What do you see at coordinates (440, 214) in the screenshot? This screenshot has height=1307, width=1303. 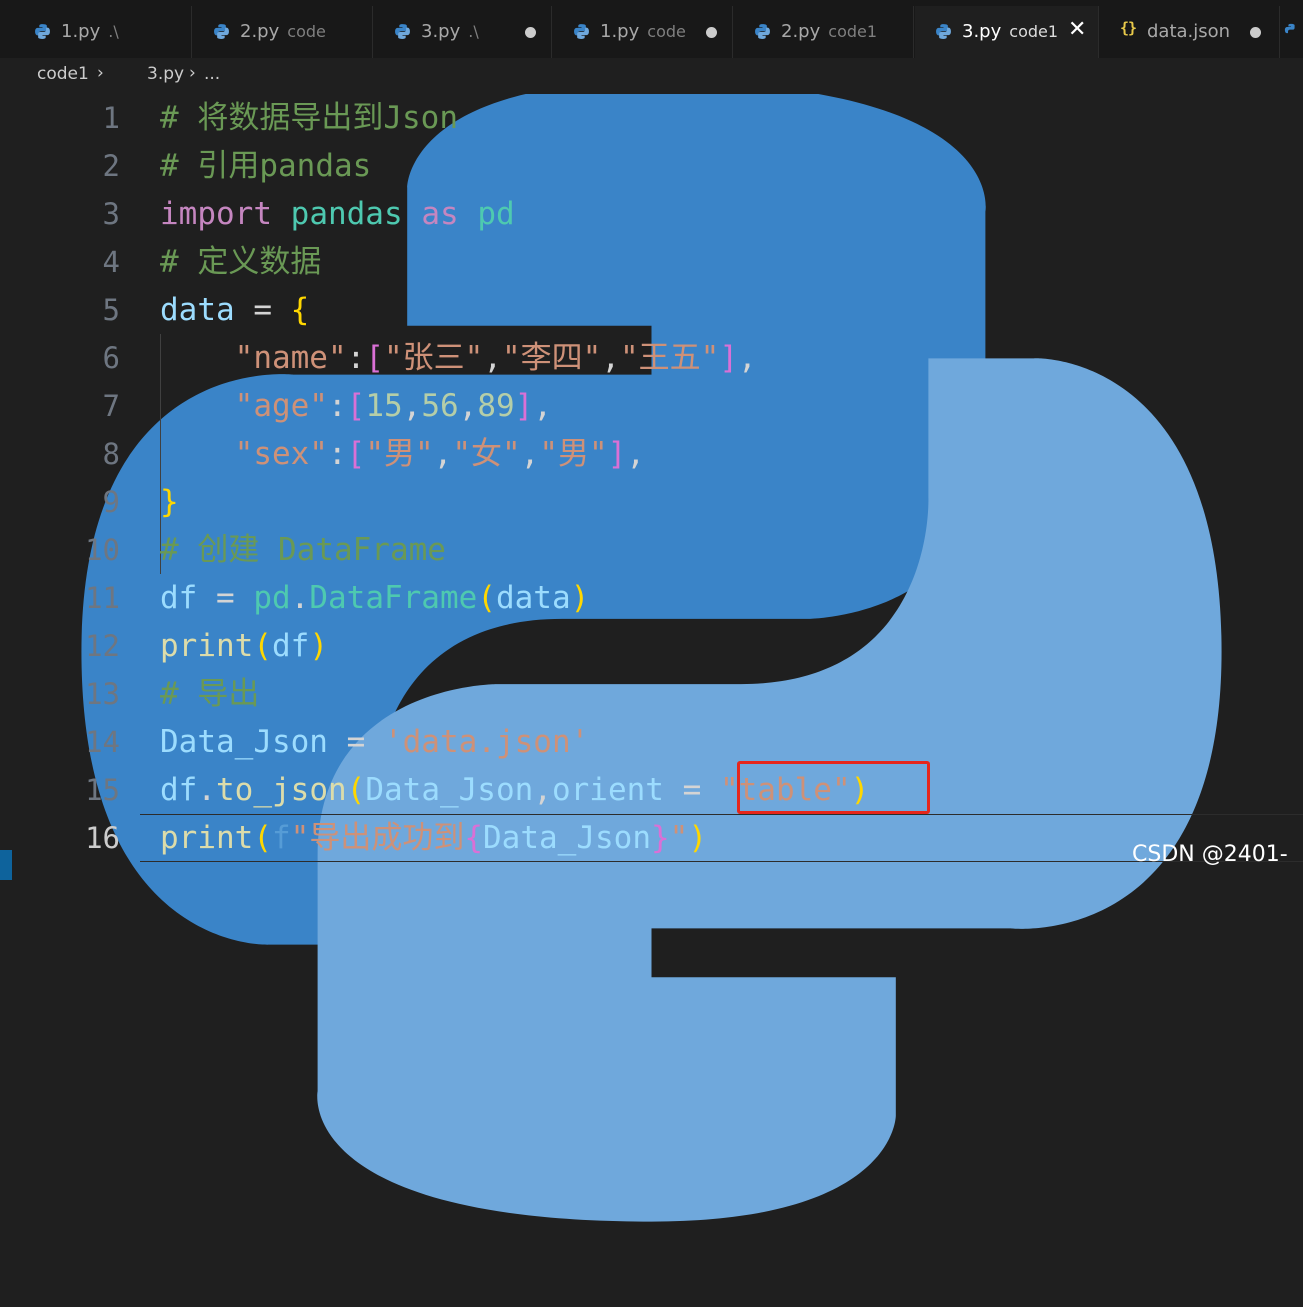 I see `keyword-as: as` at bounding box center [440, 214].